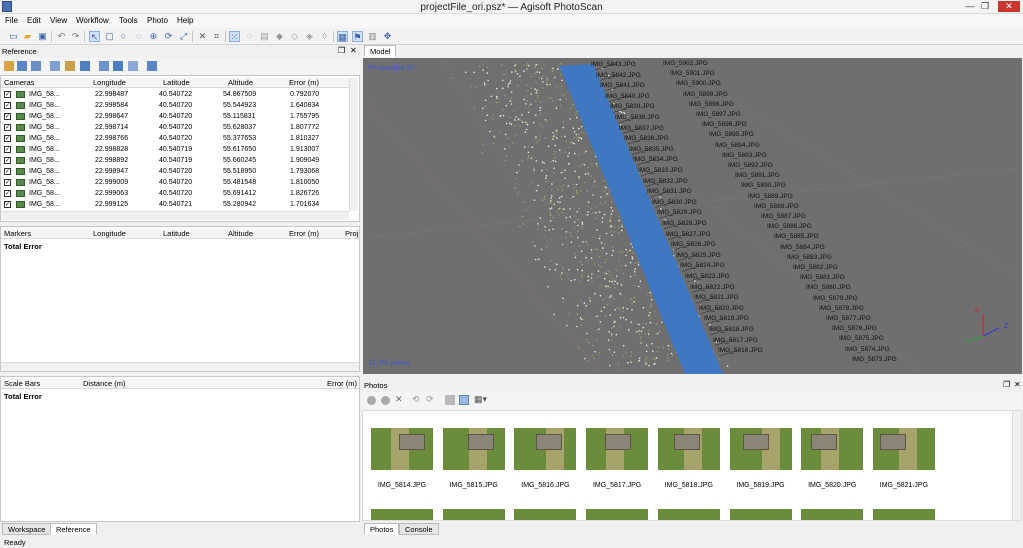 This screenshot has width=1023, height=548. What do you see at coordinates (692, 73) in the screenshot?
I see `camera-label: IMG_5901.JPG` at bounding box center [692, 73].